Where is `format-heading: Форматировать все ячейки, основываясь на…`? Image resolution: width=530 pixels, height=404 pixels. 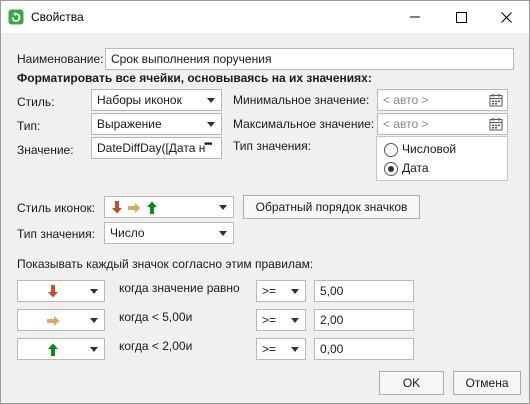
format-heading: Форматировать все ячейки, основываясь на… is located at coordinates (194, 78).